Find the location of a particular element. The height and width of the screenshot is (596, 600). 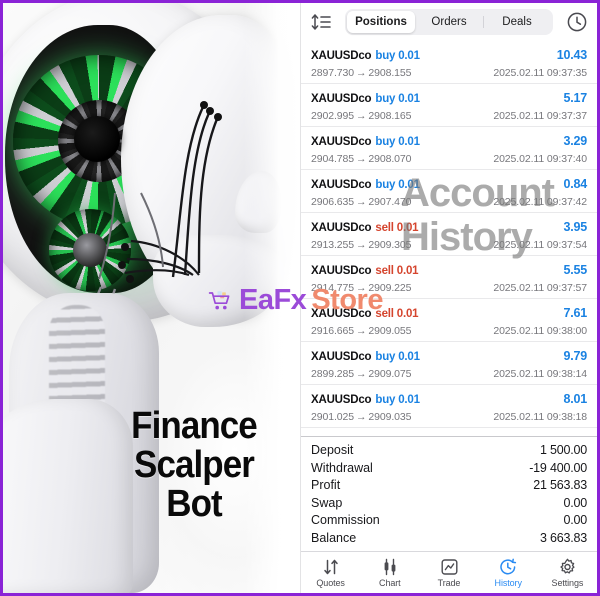

tab-trade: Trade is located at coordinates (448, 572).